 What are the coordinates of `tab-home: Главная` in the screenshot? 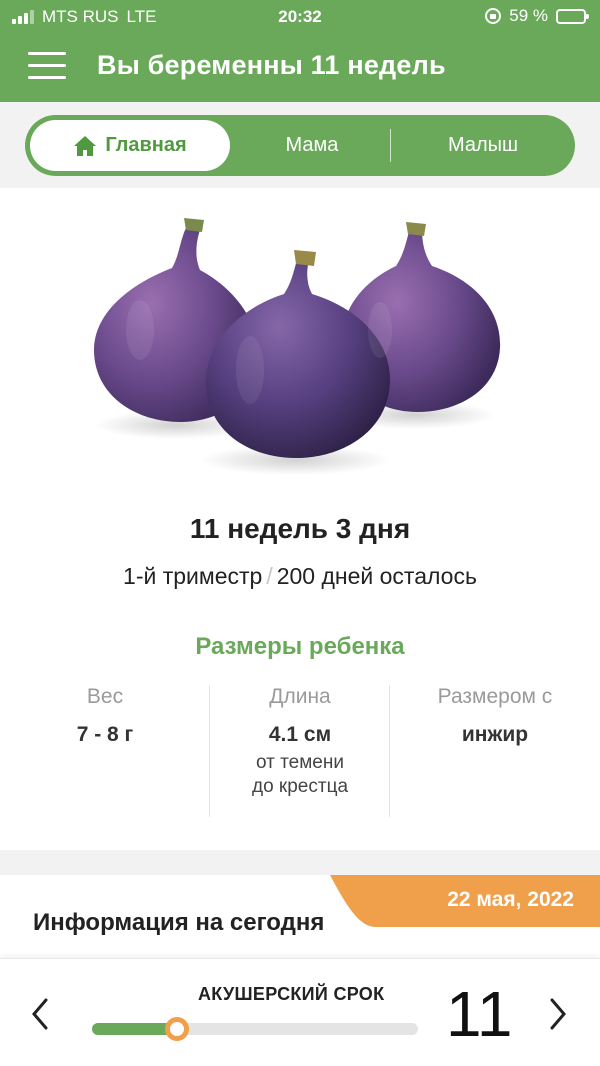 It's located at (130, 145).